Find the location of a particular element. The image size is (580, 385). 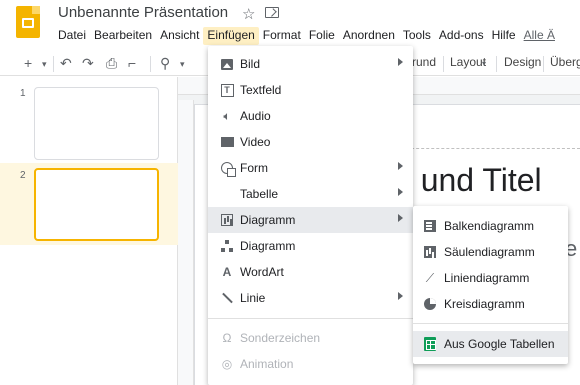

menu-item-audio: 🔈︎ Audio is located at coordinates (310, 116).